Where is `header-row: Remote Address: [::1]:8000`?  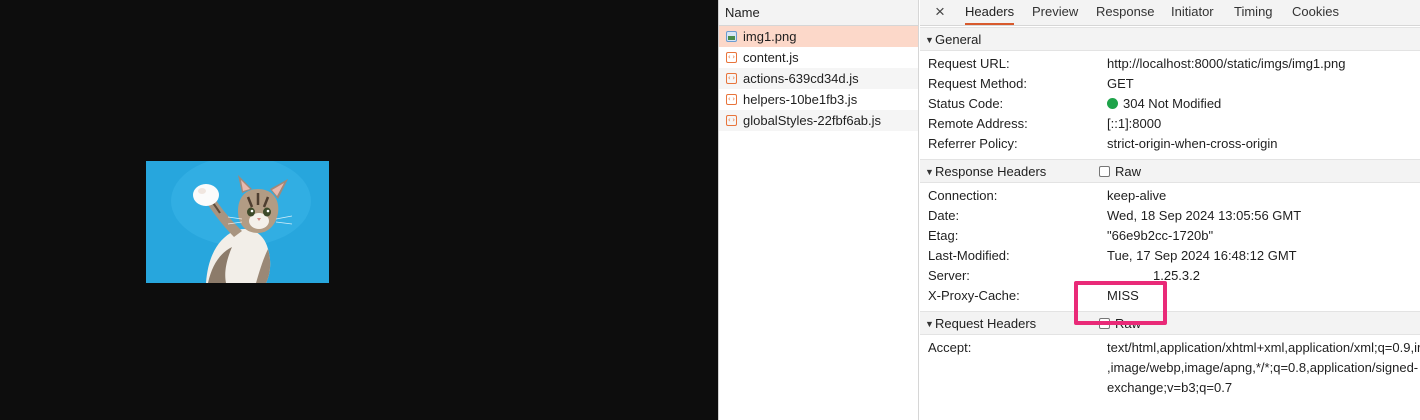 header-row: Remote Address: [::1]:8000 is located at coordinates (1170, 124).